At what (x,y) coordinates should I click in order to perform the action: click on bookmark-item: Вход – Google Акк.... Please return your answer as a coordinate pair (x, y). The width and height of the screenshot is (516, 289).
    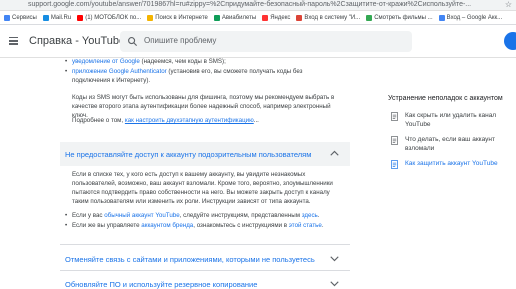
    Looking at the image, I should click on (470, 17).